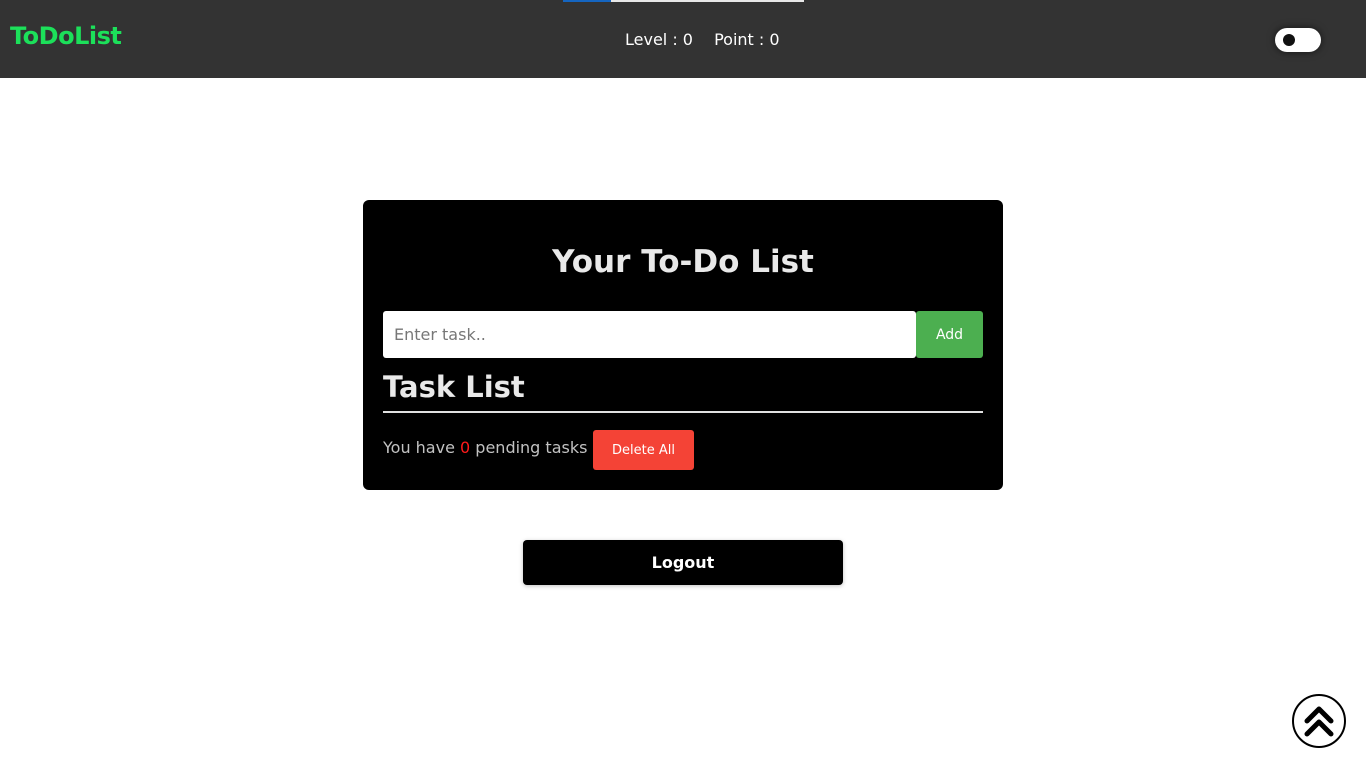 This screenshot has width=1366, height=768. What do you see at coordinates (747, 39) in the screenshot?
I see `point-indicator: Point : 0` at bounding box center [747, 39].